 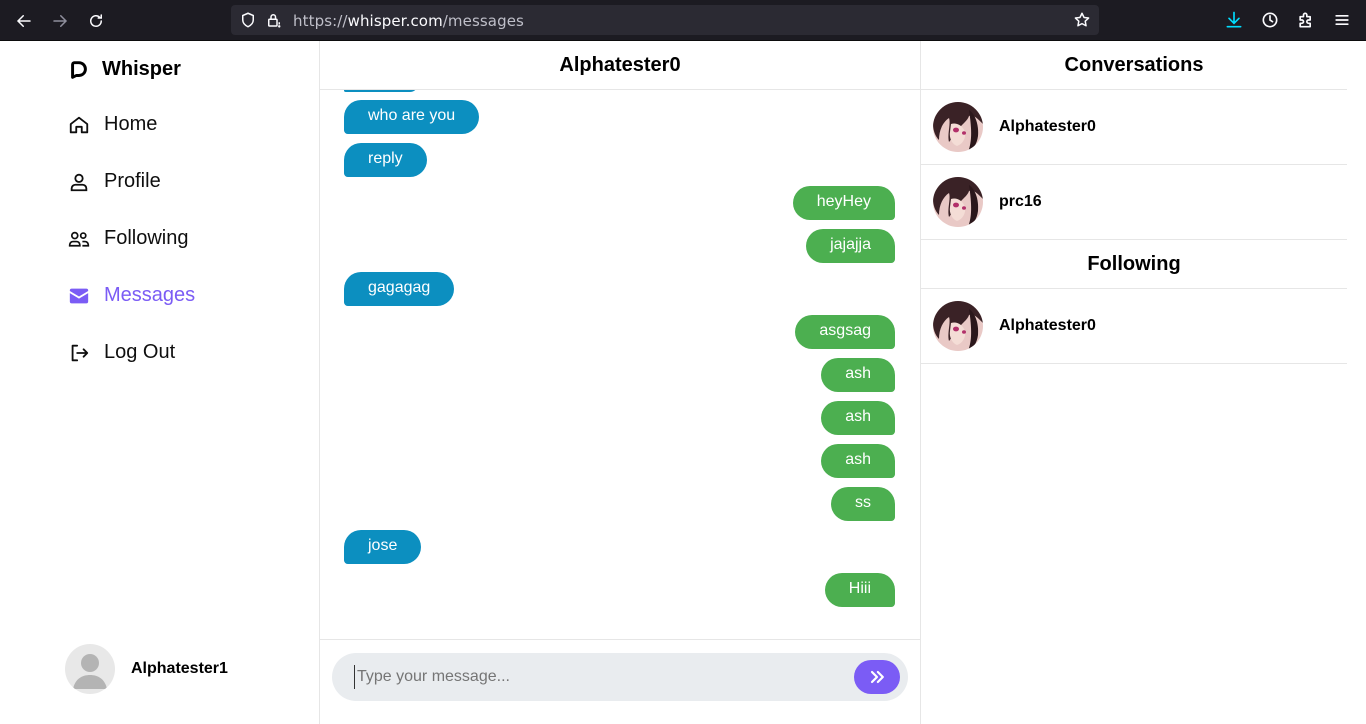 I want to click on conversations-title: Conversations, so click(x=1134, y=65).